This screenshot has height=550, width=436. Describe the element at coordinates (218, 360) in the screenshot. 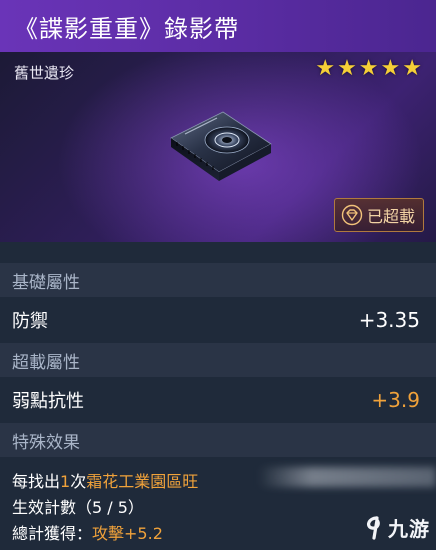

I see `section-header-overload: 超載屬性` at that location.